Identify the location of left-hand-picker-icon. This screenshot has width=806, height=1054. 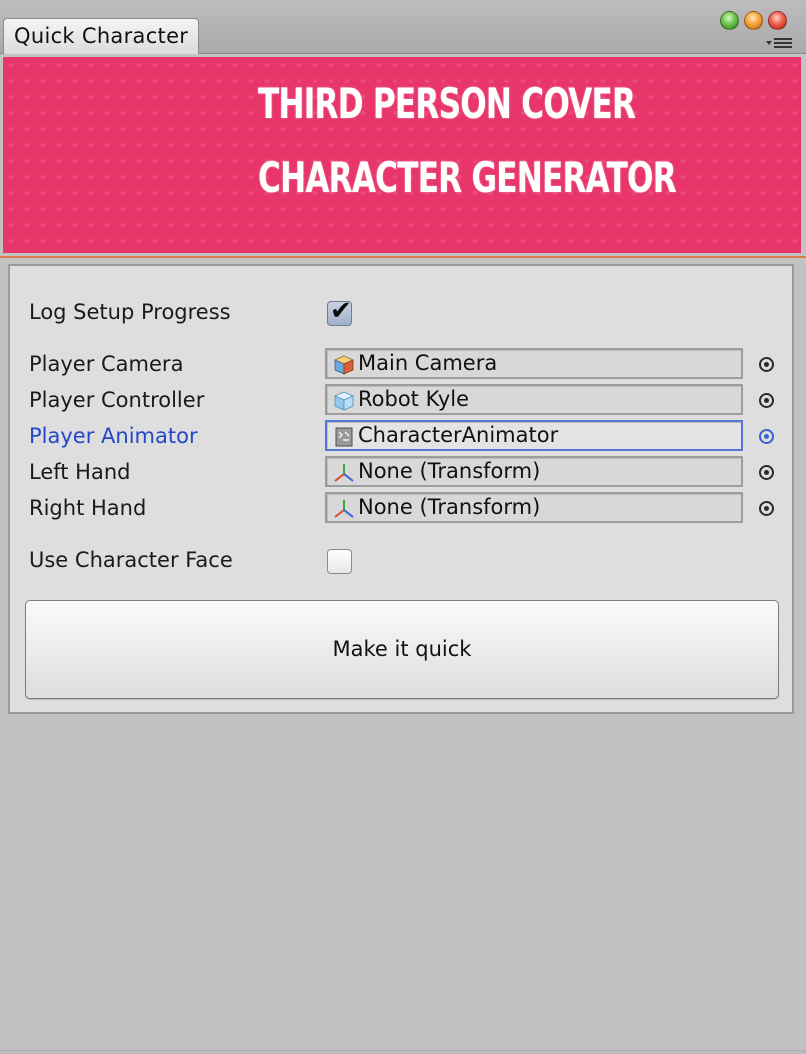
(766, 472).